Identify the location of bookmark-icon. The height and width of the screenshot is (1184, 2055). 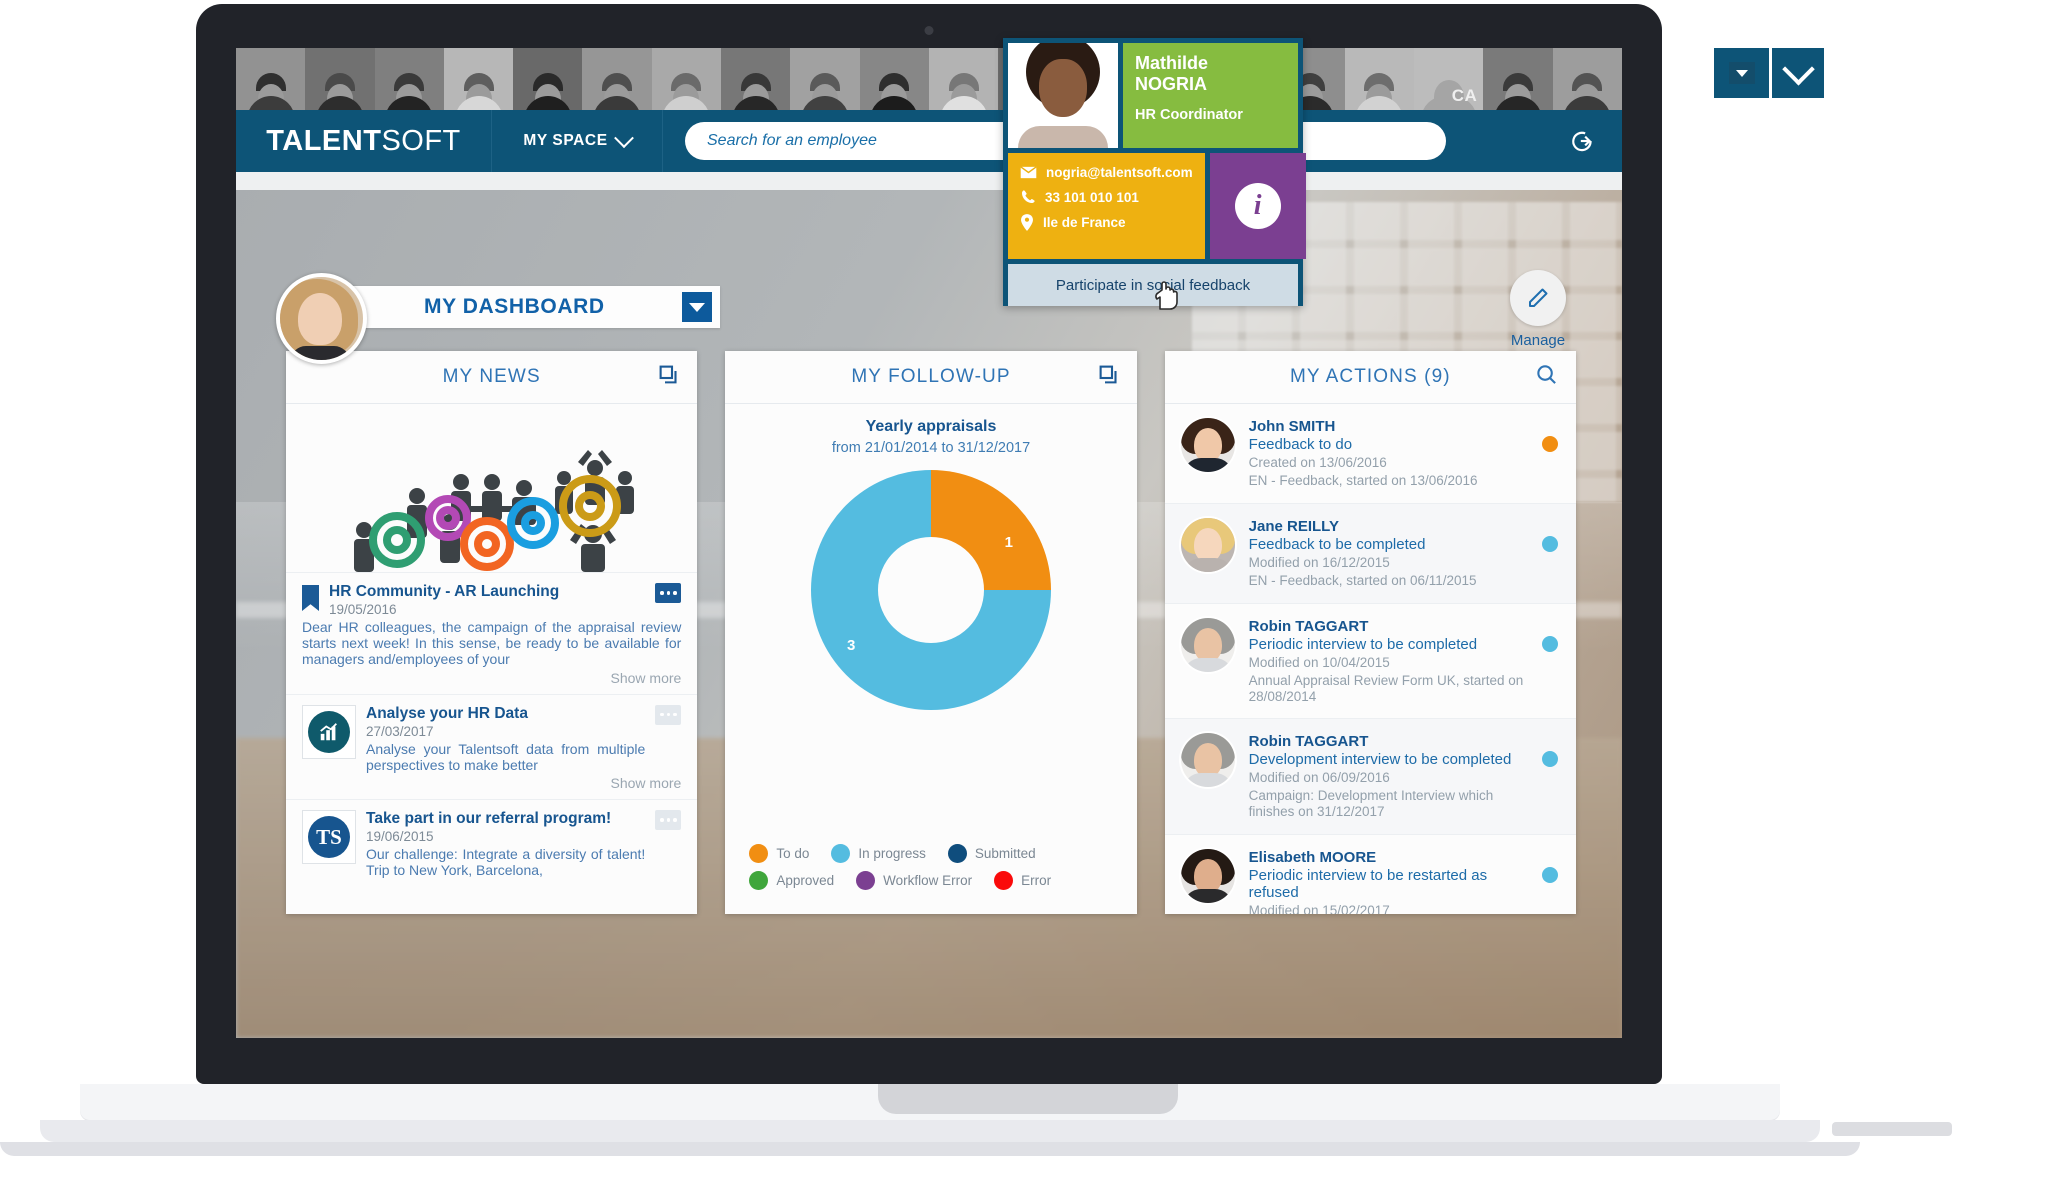
(310, 598).